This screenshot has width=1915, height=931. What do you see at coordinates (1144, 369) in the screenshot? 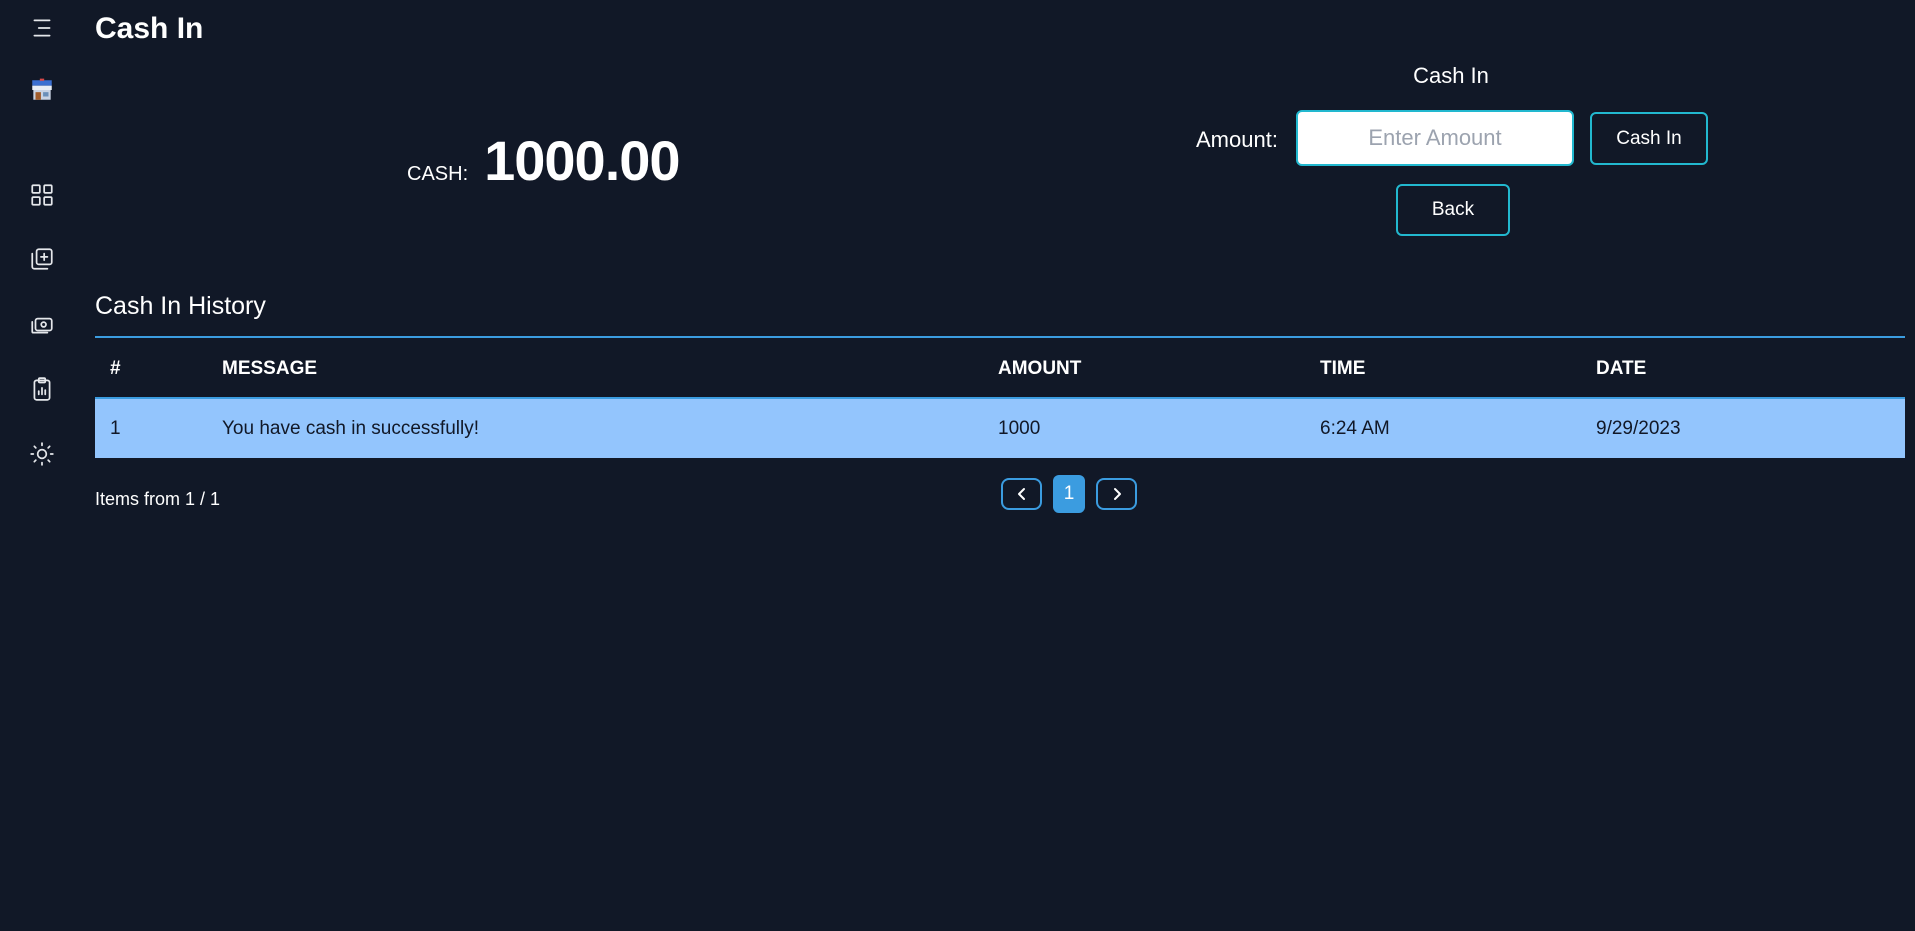
I see `column-header-amount: AMOUNT` at bounding box center [1144, 369].